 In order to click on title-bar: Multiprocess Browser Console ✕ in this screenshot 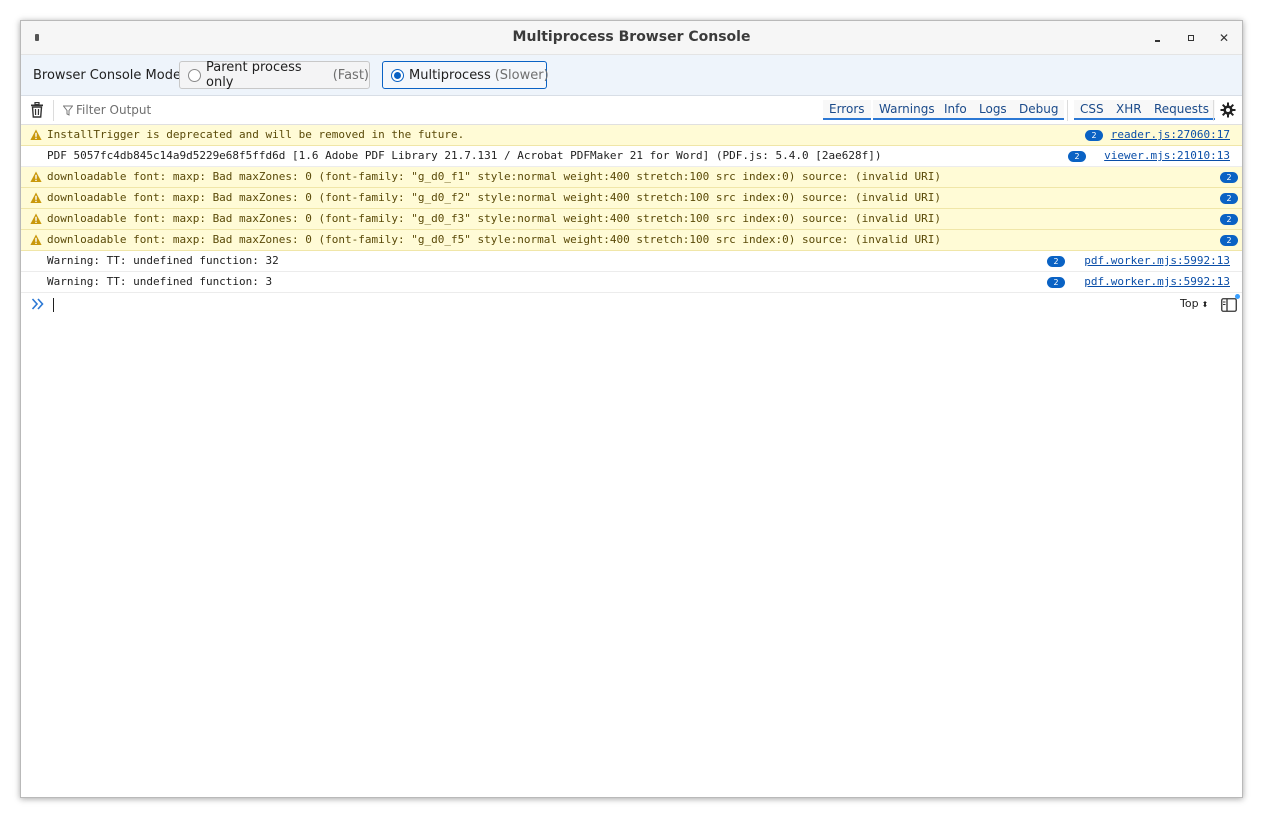, I will do `click(631, 38)`.